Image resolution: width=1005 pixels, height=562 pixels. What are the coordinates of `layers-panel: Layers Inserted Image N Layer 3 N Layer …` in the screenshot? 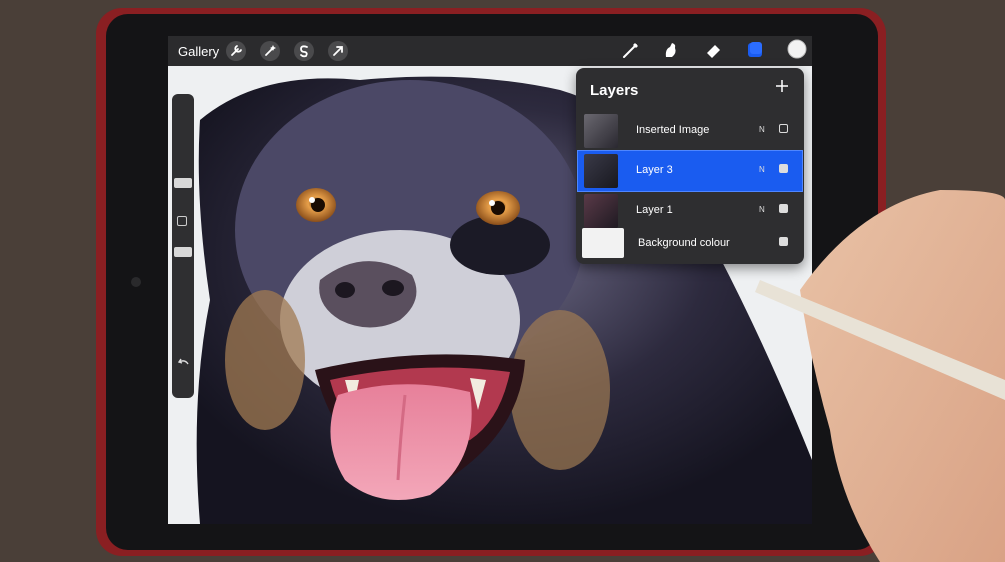 It's located at (690, 166).